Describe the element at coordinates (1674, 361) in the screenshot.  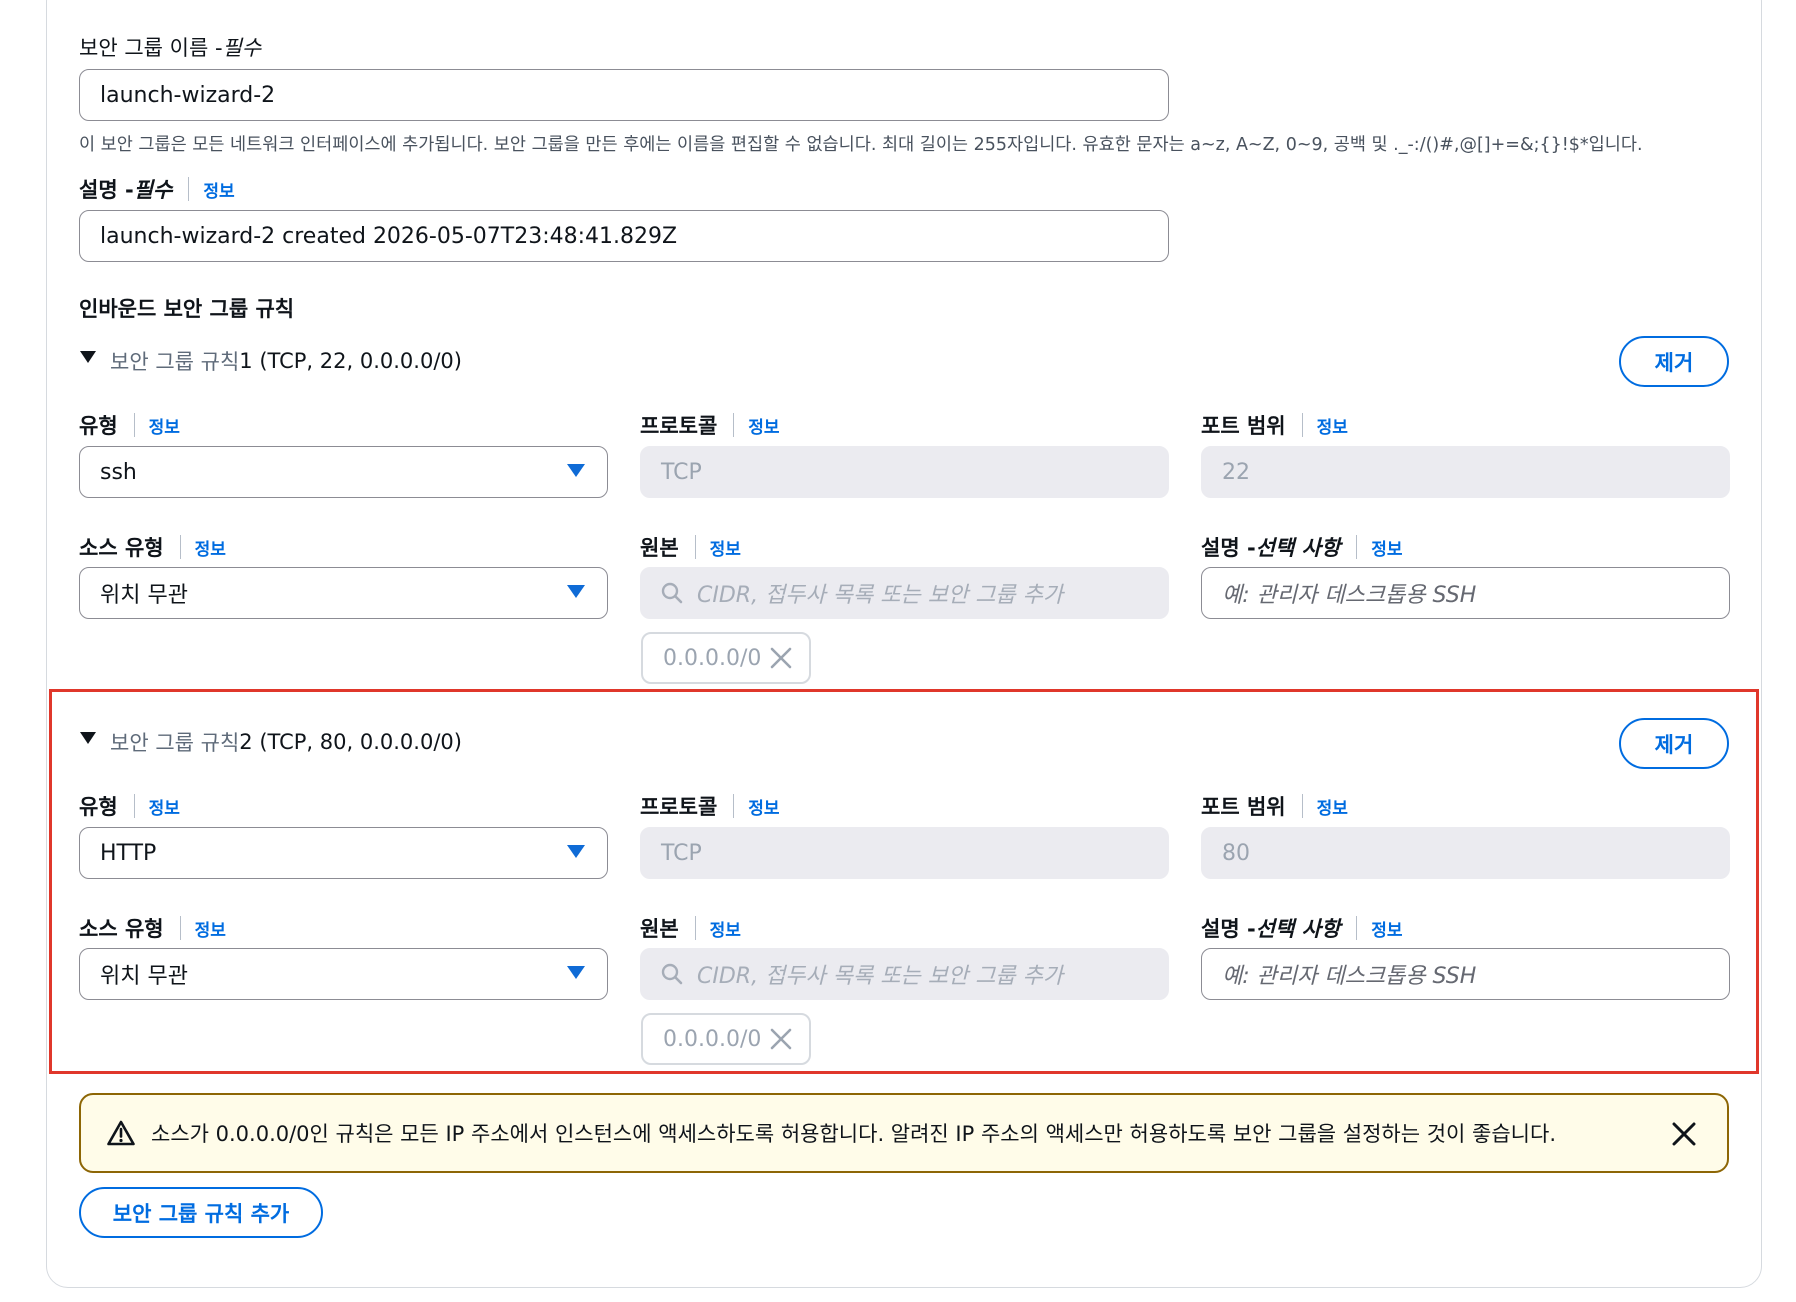
I see `rule-1-remove-button: 제거` at that location.